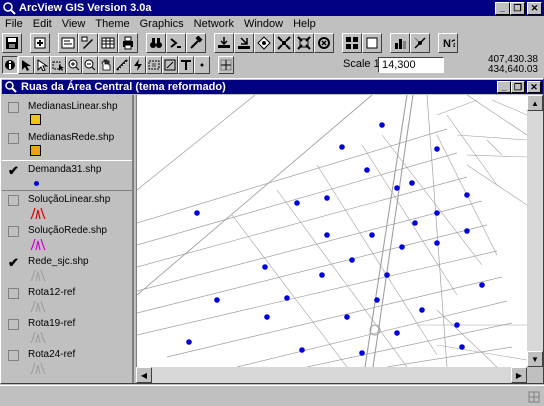 This screenshot has height=406, width=544. Describe the element at coordinates (244, 43) in the screenshot. I see `zoom-to-themes-button` at that location.